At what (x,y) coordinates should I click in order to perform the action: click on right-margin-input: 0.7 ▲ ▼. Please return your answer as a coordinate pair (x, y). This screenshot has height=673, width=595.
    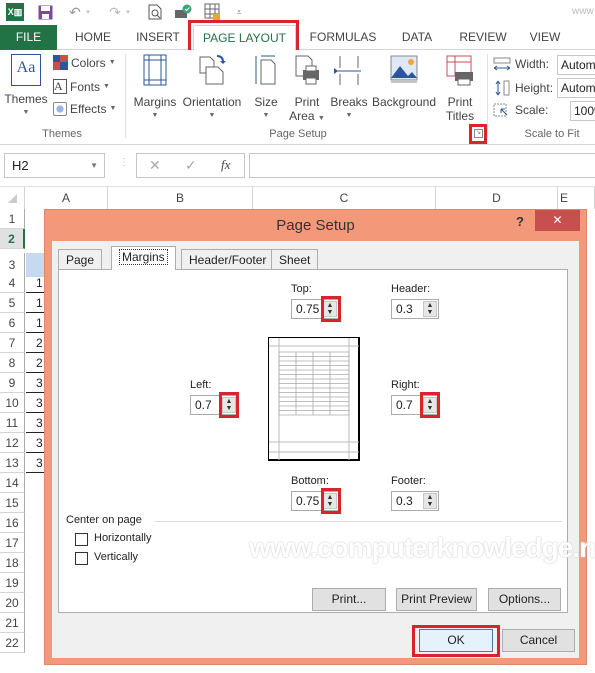
    Looking at the image, I should click on (415, 405).